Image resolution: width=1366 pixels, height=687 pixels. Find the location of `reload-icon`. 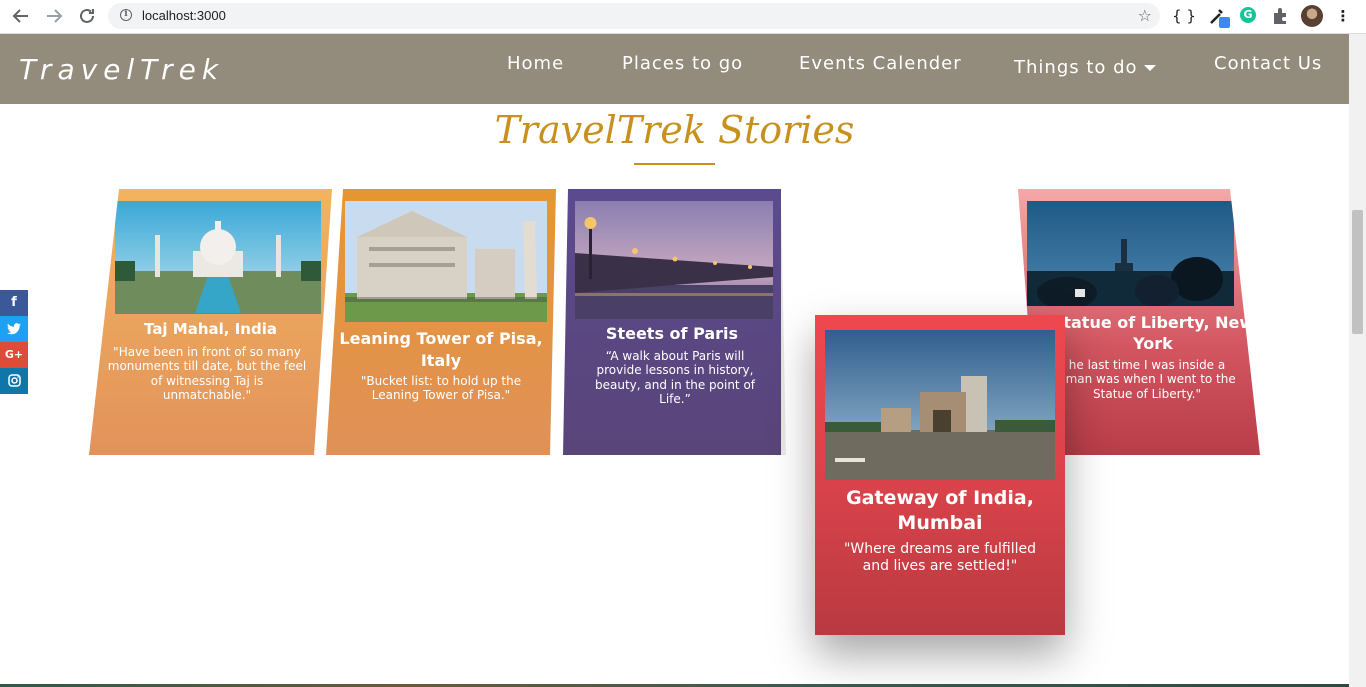

reload-icon is located at coordinates (87, 16).